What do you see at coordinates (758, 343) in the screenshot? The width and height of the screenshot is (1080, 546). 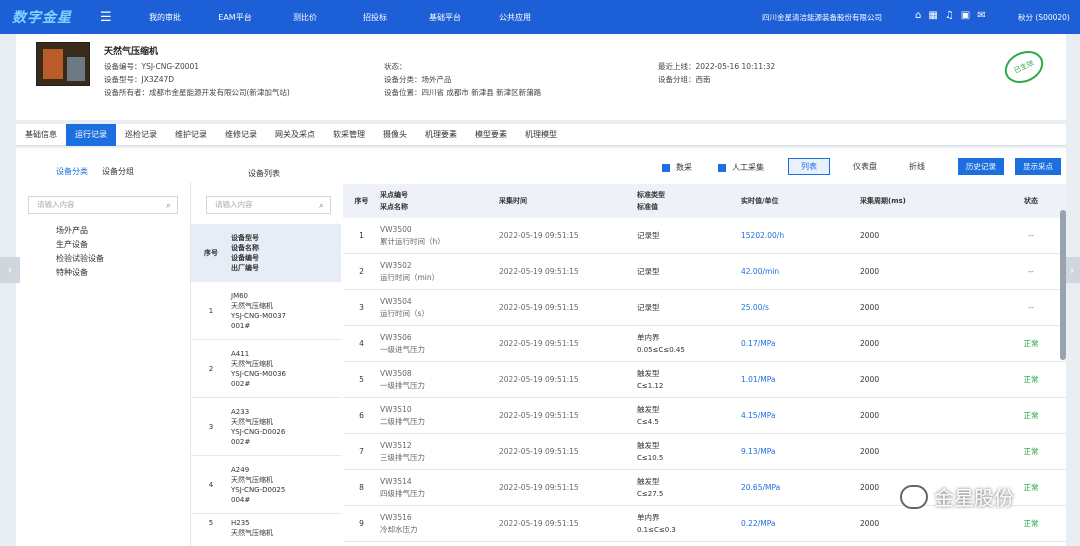 I see `cell-value: 0.17/MPa` at bounding box center [758, 343].